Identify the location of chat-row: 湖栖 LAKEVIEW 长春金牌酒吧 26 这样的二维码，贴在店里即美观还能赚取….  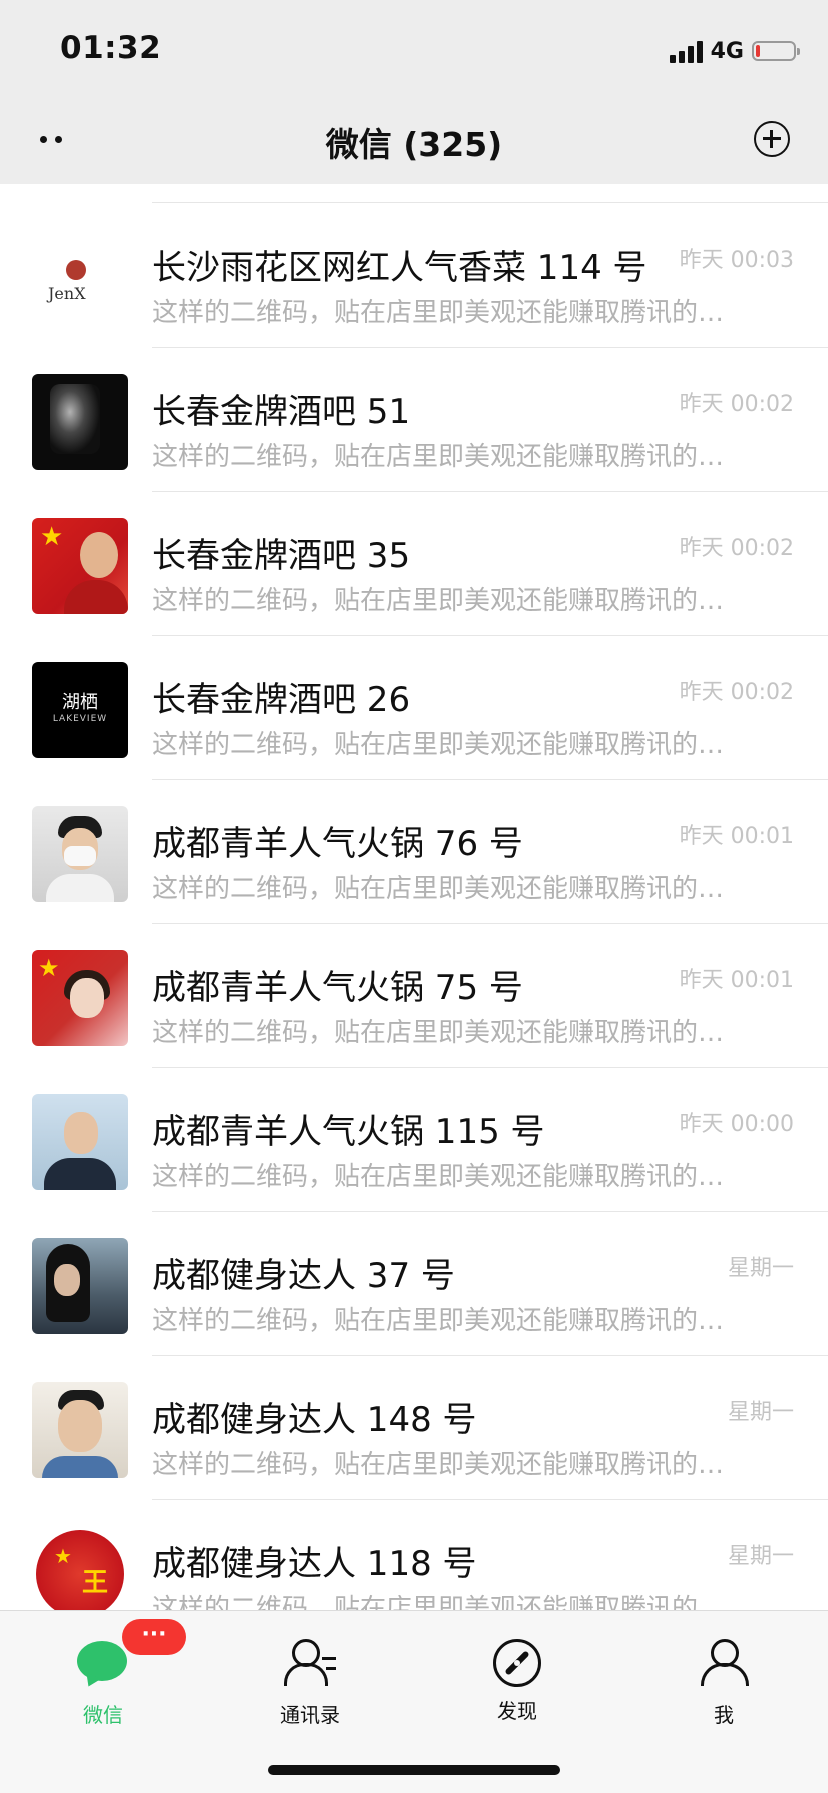
(414, 708).